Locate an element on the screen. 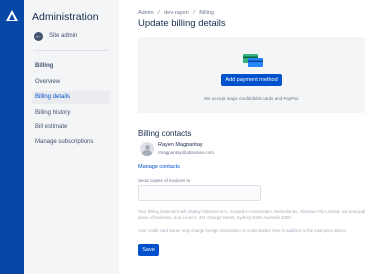  contact-name: Rayen Magpantay is located at coordinates (180, 145).